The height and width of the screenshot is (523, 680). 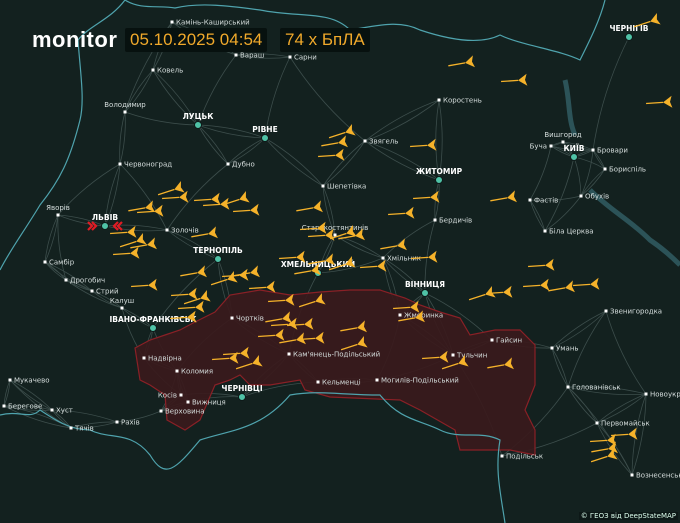 I want to click on city-label: Вижниця, so click(x=209, y=403).